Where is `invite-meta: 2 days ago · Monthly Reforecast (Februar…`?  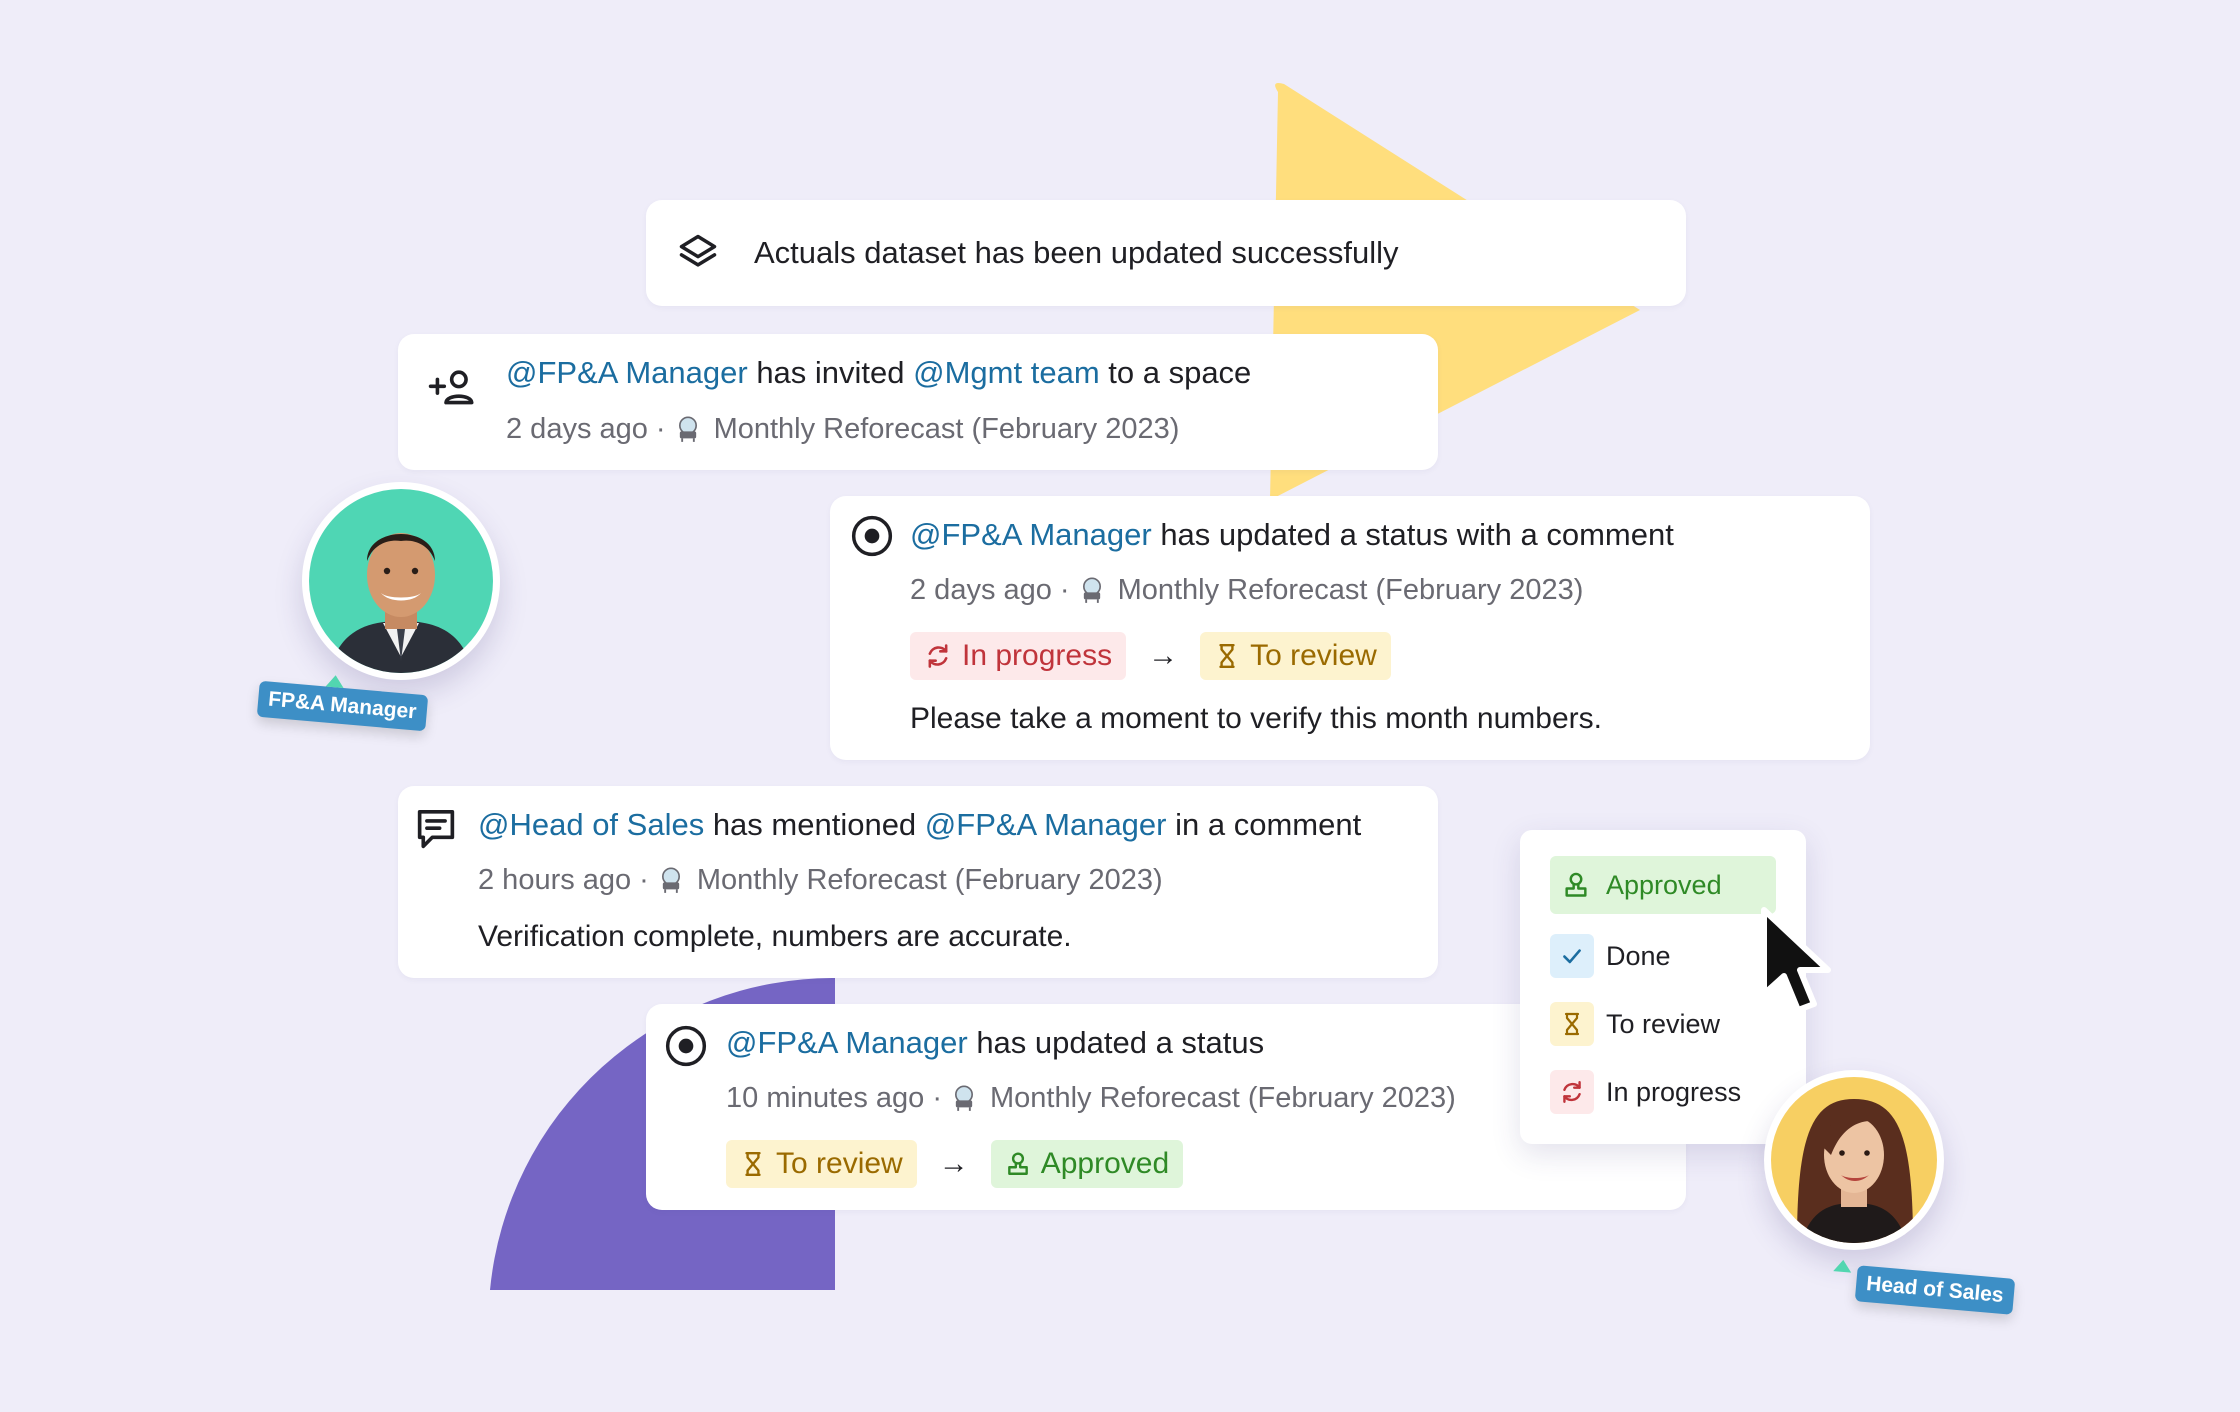 invite-meta: 2 days ago · Monthly Reforecast (Februar… is located at coordinates (843, 429).